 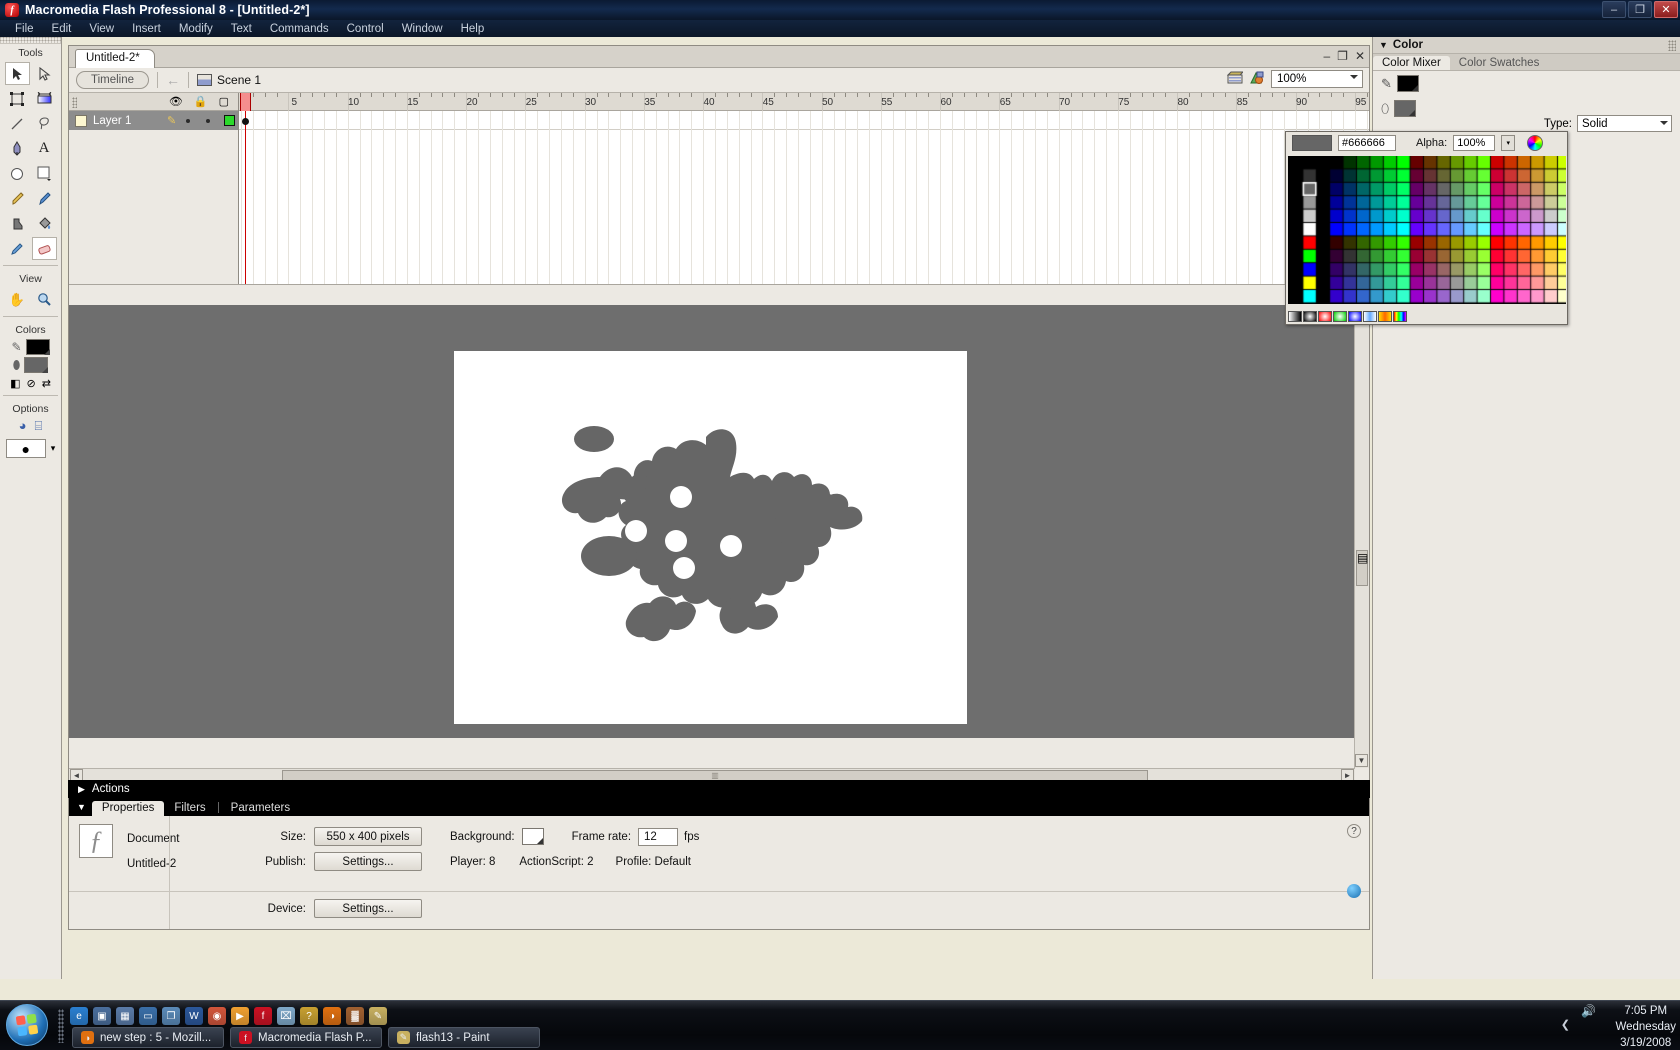 What do you see at coordinates (24, 29) in the screenshot?
I see `menu-item-file: File` at bounding box center [24, 29].